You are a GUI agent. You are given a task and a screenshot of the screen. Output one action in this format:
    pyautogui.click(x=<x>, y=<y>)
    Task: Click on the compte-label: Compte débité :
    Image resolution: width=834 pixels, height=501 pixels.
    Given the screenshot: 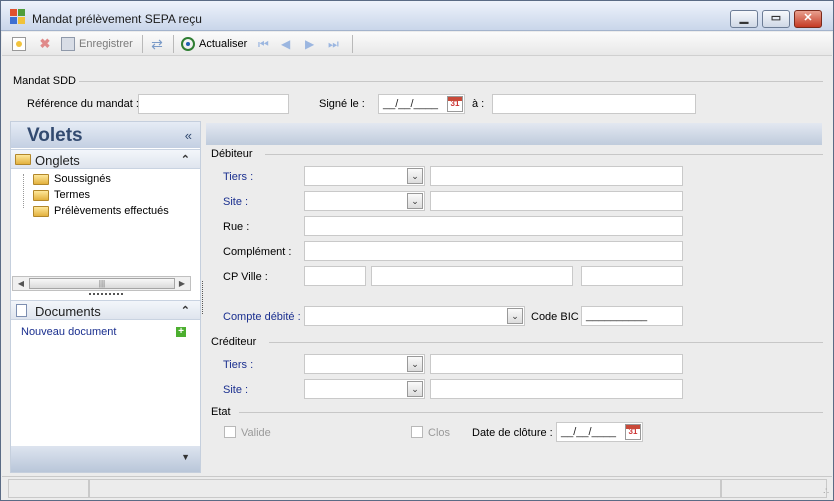 What is the action you would take?
    pyautogui.click(x=262, y=317)
    